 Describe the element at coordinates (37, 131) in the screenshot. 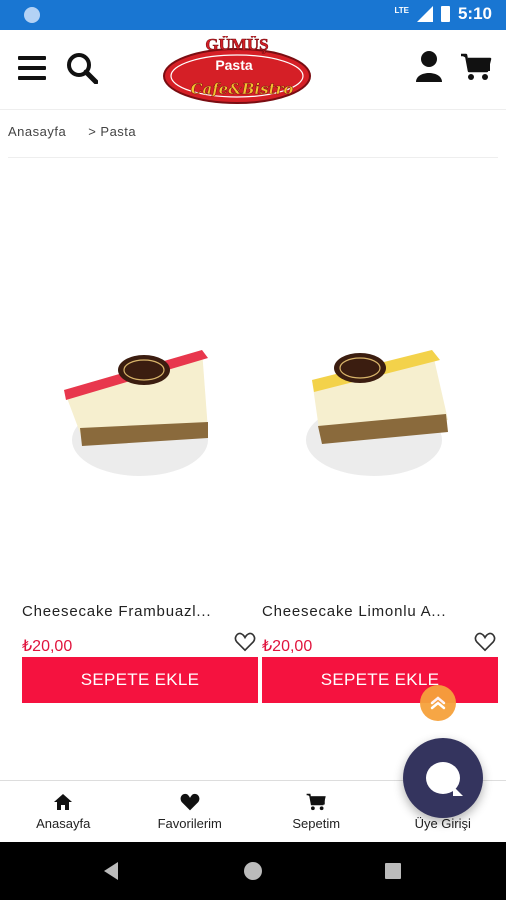

I see `breadcrumb-home: Anasayfa` at that location.